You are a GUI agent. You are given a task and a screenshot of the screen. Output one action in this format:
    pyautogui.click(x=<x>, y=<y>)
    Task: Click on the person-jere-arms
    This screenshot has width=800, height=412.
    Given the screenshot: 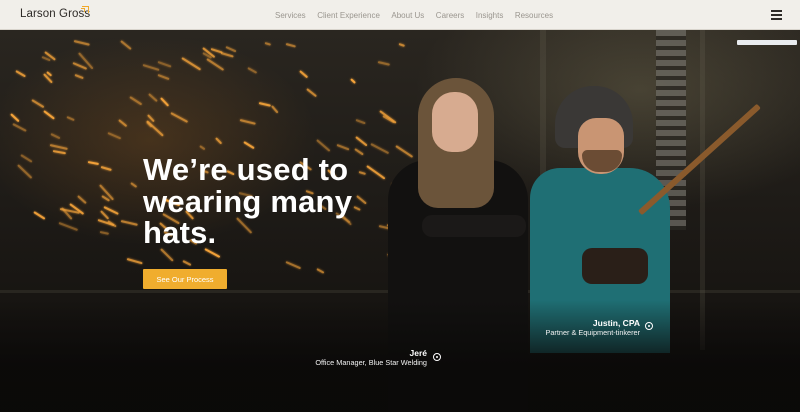 What is the action you would take?
    pyautogui.click(x=474, y=226)
    